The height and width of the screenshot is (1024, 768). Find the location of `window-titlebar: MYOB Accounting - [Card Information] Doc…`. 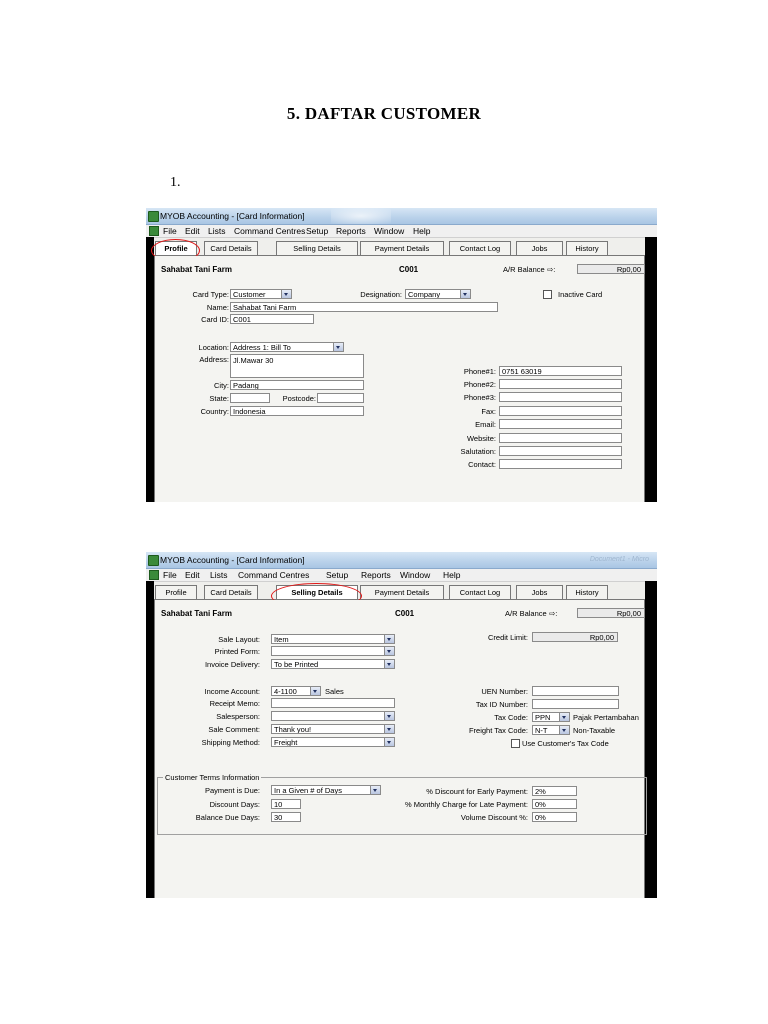

window-titlebar: MYOB Accounting - [Card Information] Doc… is located at coordinates (401, 560).